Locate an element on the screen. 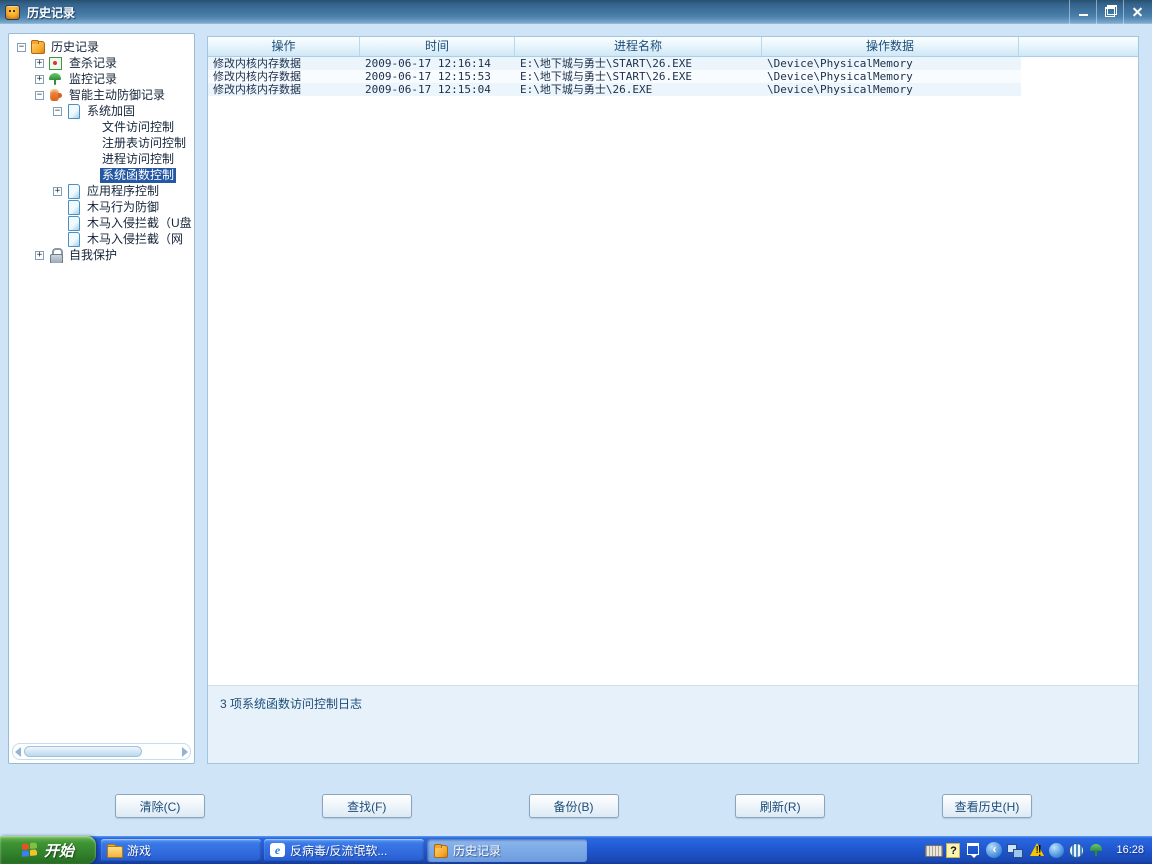 The height and width of the screenshot is (864, 1152). tree-item: + 应用程序控制 is located at coordinates (101, 191).